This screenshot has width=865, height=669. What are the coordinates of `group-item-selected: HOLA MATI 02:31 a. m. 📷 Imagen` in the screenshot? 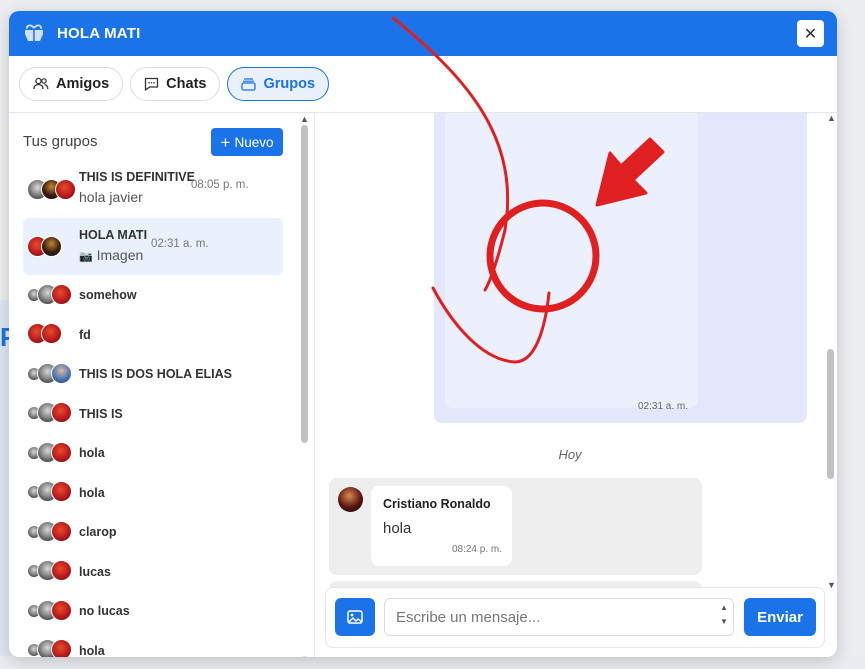 It's located at (153, 246).